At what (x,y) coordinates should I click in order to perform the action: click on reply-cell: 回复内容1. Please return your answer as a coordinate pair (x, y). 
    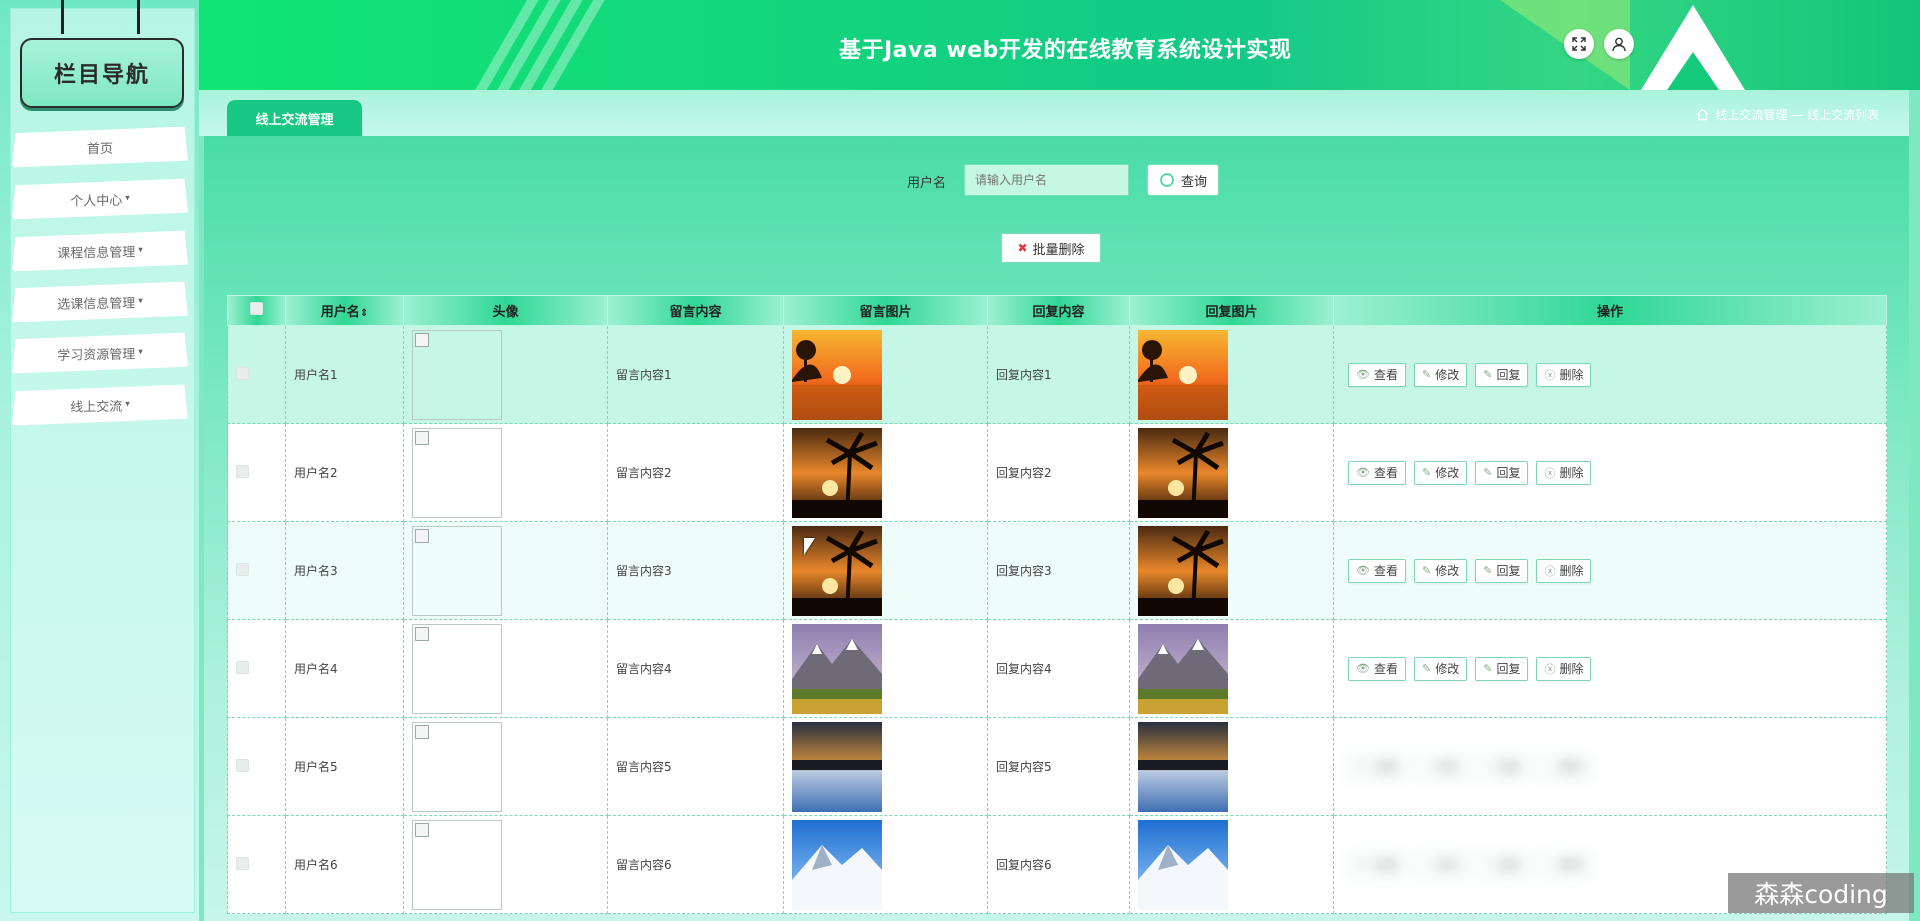
    Looking at the image, I should click on (1058, 374).